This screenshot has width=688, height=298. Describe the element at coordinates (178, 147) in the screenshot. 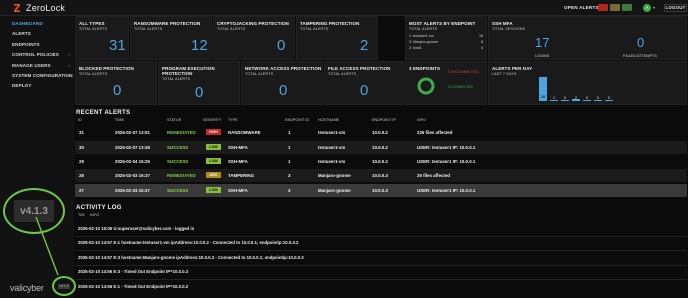

I see `cell-status: SUCCESS` at that location.